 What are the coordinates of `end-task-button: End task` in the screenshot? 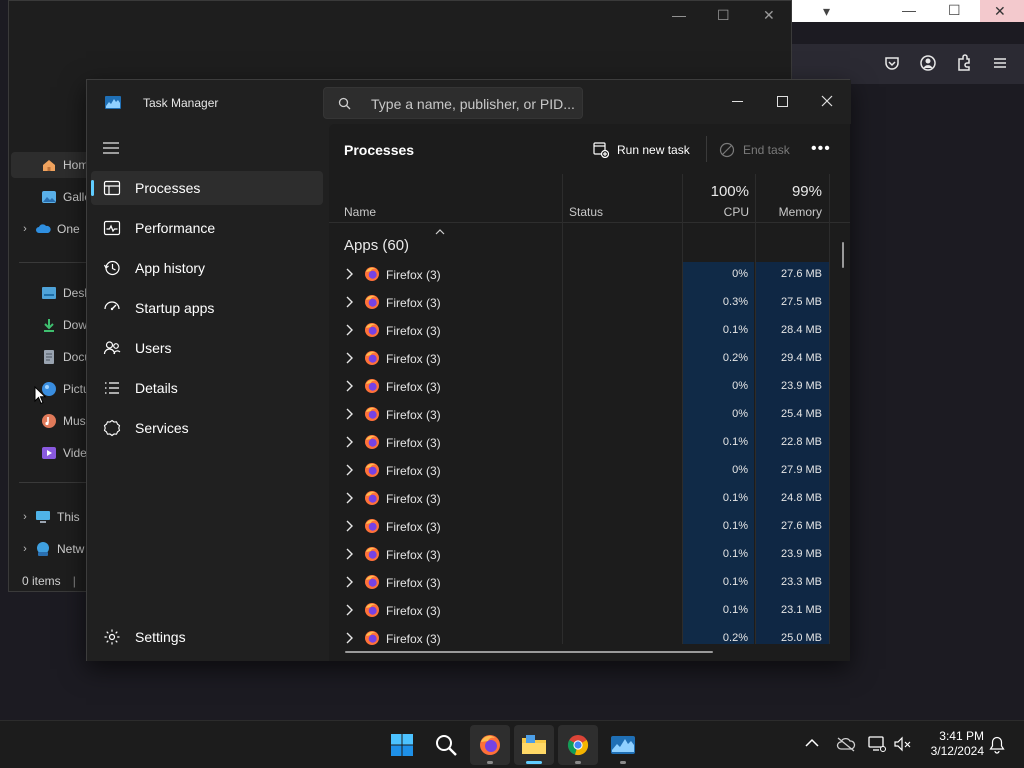 It's located at (754, 150).